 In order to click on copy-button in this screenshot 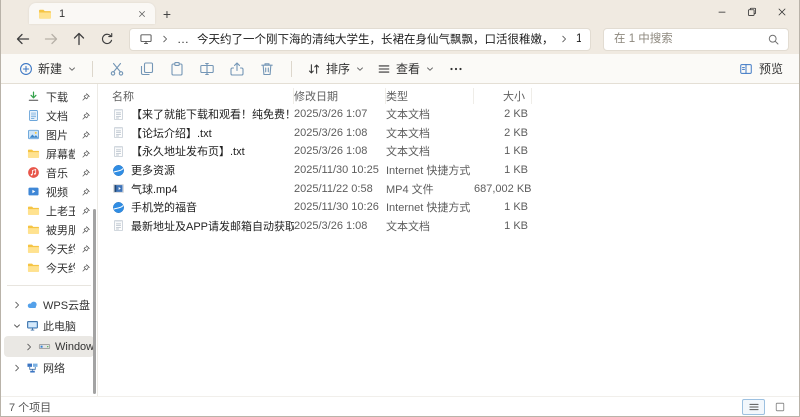, I will do `click(147, 69)`.